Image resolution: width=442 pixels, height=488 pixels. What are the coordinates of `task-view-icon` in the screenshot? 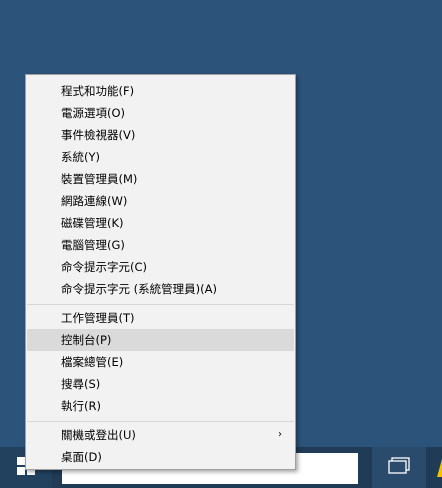 It's located at (399, 467).